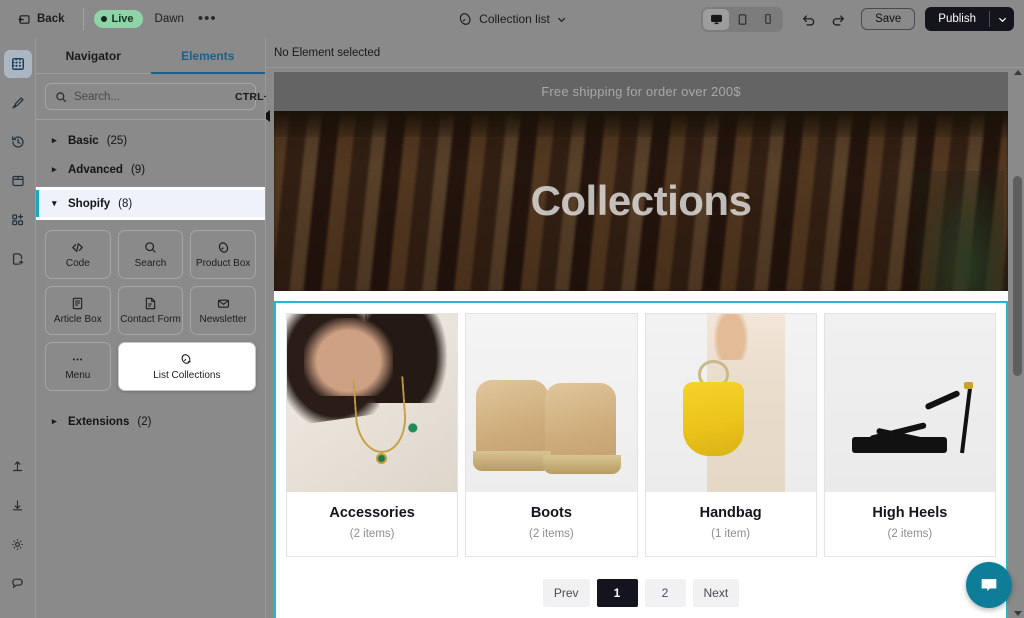  I want to click on element-tile-article-box: Article Box, so click(78, 310).